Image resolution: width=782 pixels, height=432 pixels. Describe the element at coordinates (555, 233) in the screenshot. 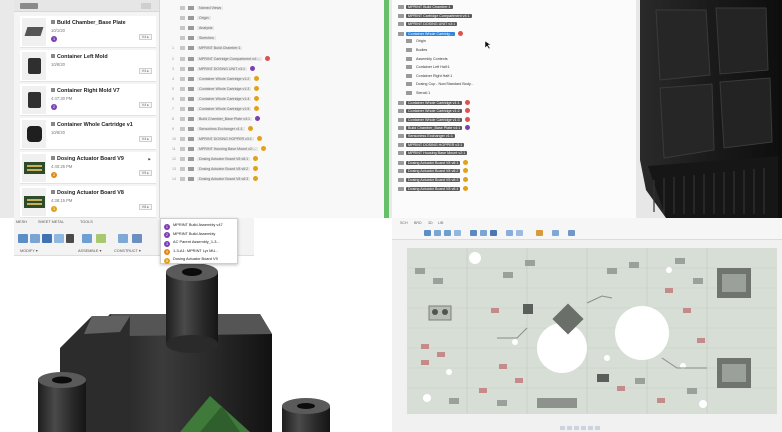

I see `export-icon` at that location.